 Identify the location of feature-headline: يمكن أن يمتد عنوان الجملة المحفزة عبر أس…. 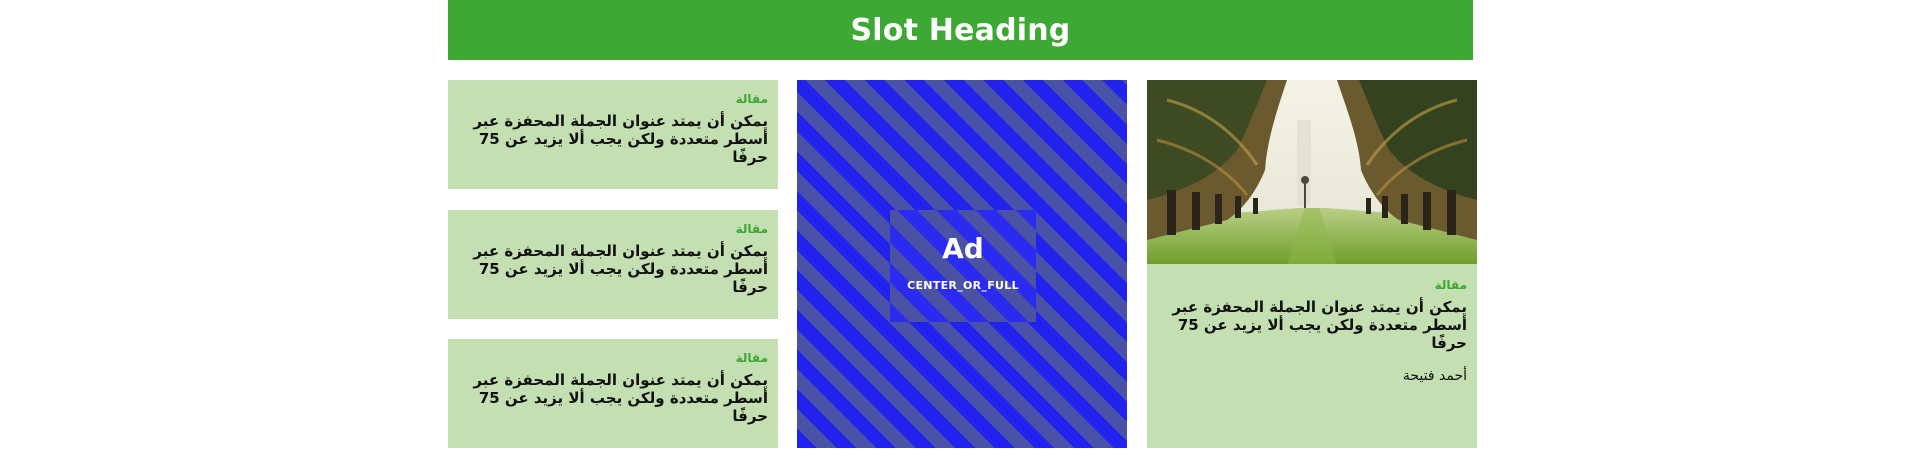
(1312, 325).